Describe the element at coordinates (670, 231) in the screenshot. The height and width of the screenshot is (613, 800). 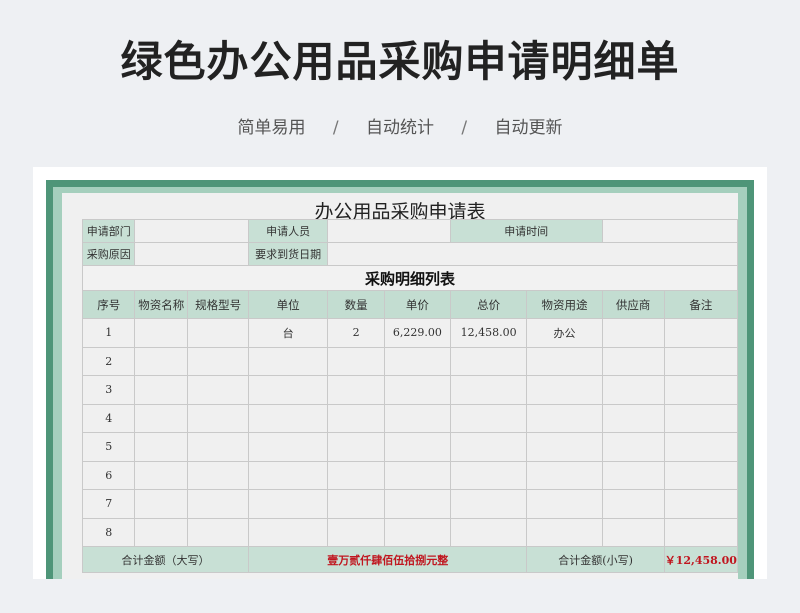
I see `apply-time-field` at that location.